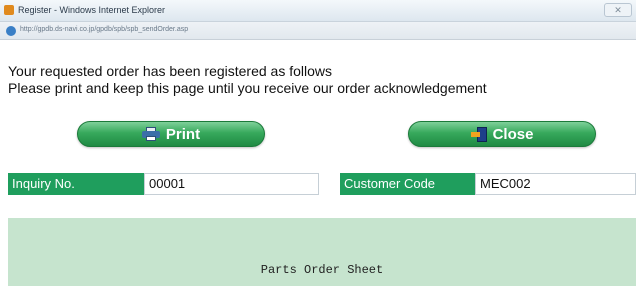 The height and width of the screenshot is (286, 636). What do you see at coordinates (231, 184) in the screenshot?
I see `inquiry-no-value: 00001` at bounding box center [231, 184].